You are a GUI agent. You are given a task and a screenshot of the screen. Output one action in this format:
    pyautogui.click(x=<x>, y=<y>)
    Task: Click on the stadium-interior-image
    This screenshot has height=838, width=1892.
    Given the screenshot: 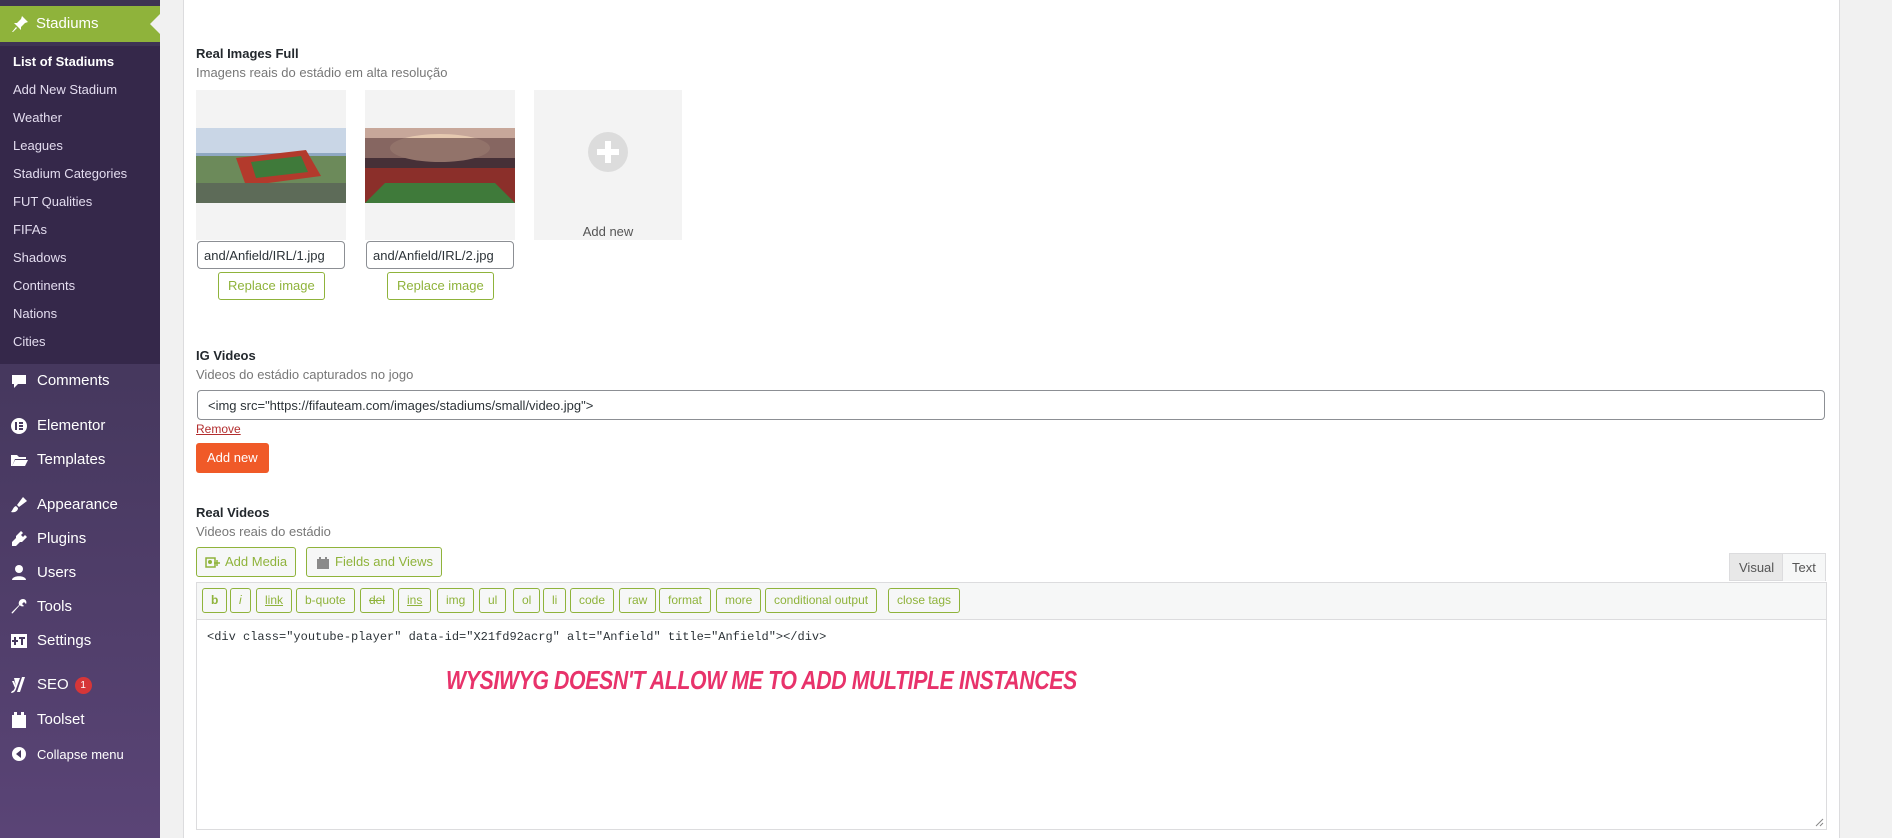 What is the action you would take?
    pyautogui.click(x=440, y=165)
    